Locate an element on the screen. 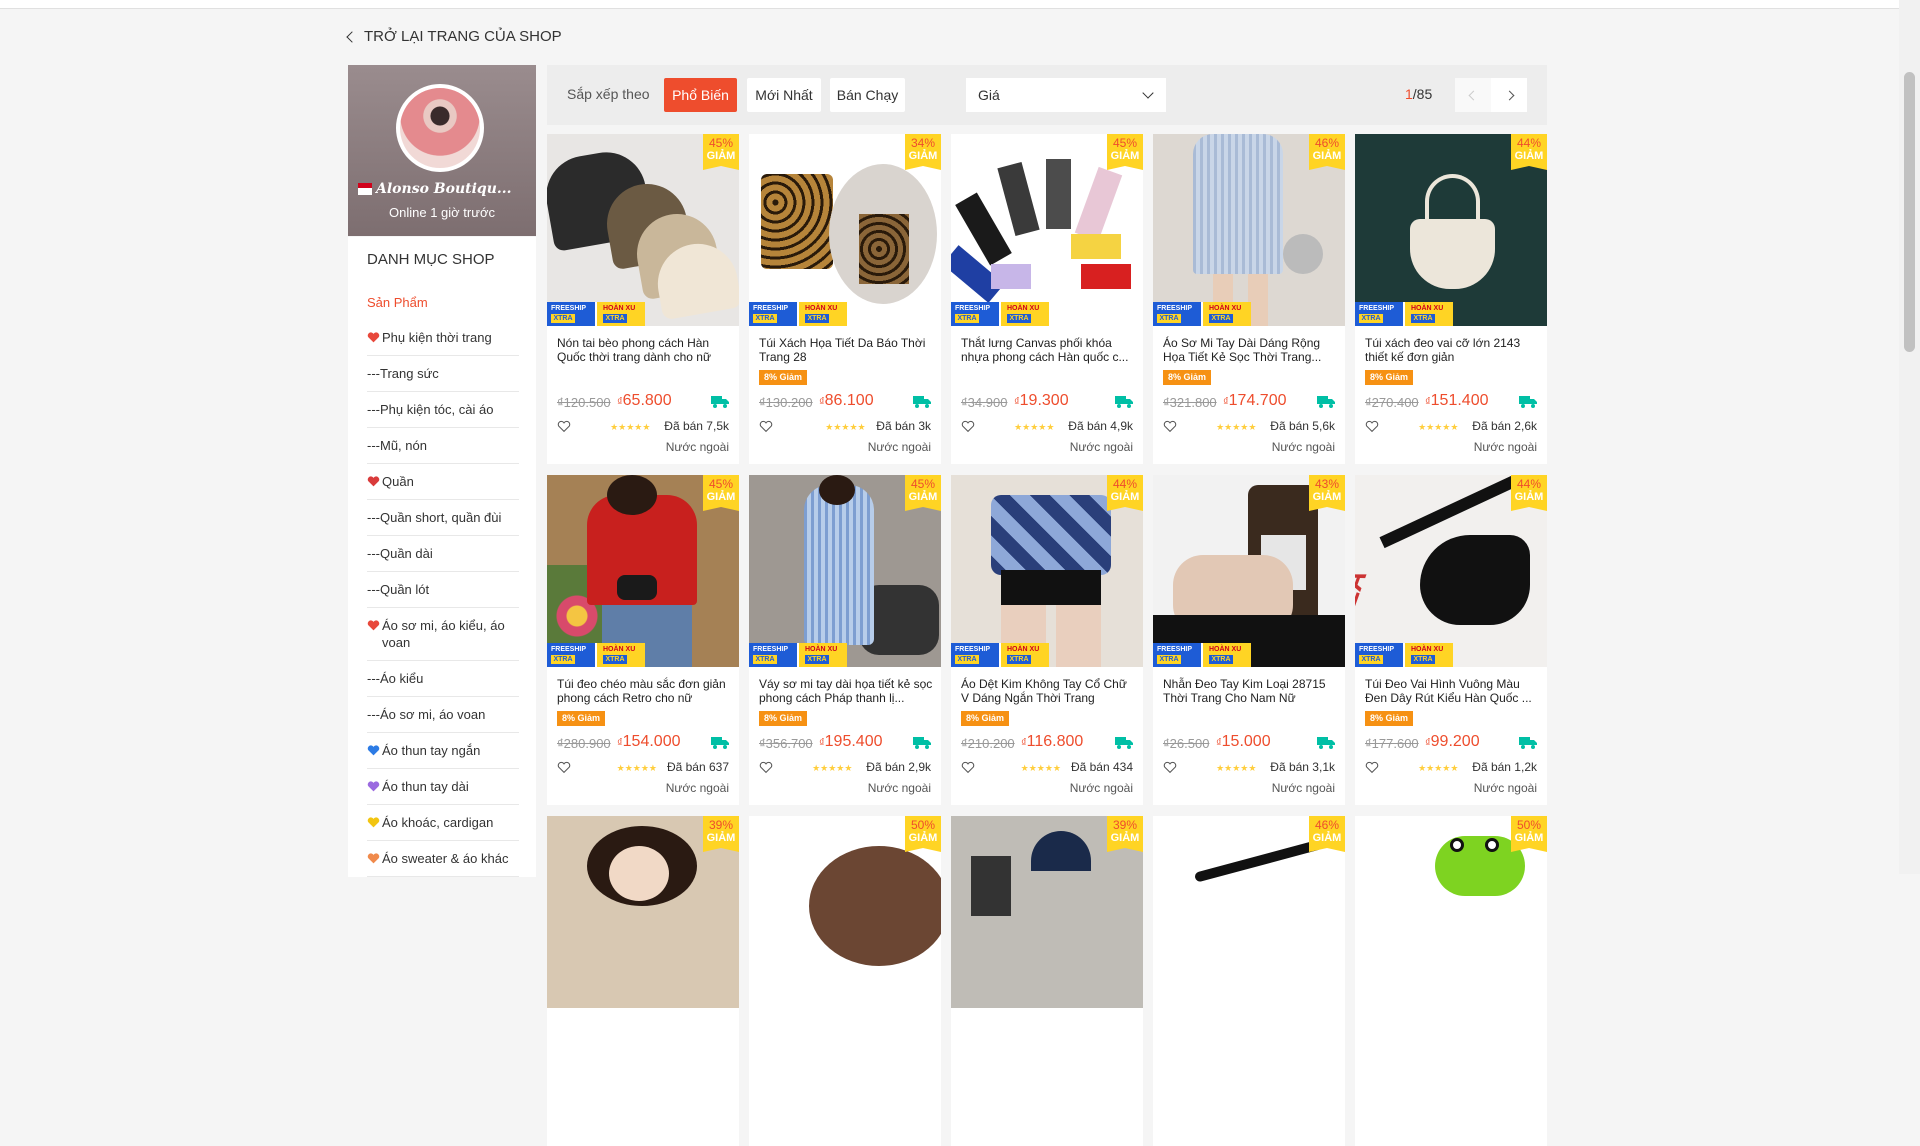 The height and width of the screenshot is (1146, 1920). page-scrollbar is located at coordinates (1909, 437).